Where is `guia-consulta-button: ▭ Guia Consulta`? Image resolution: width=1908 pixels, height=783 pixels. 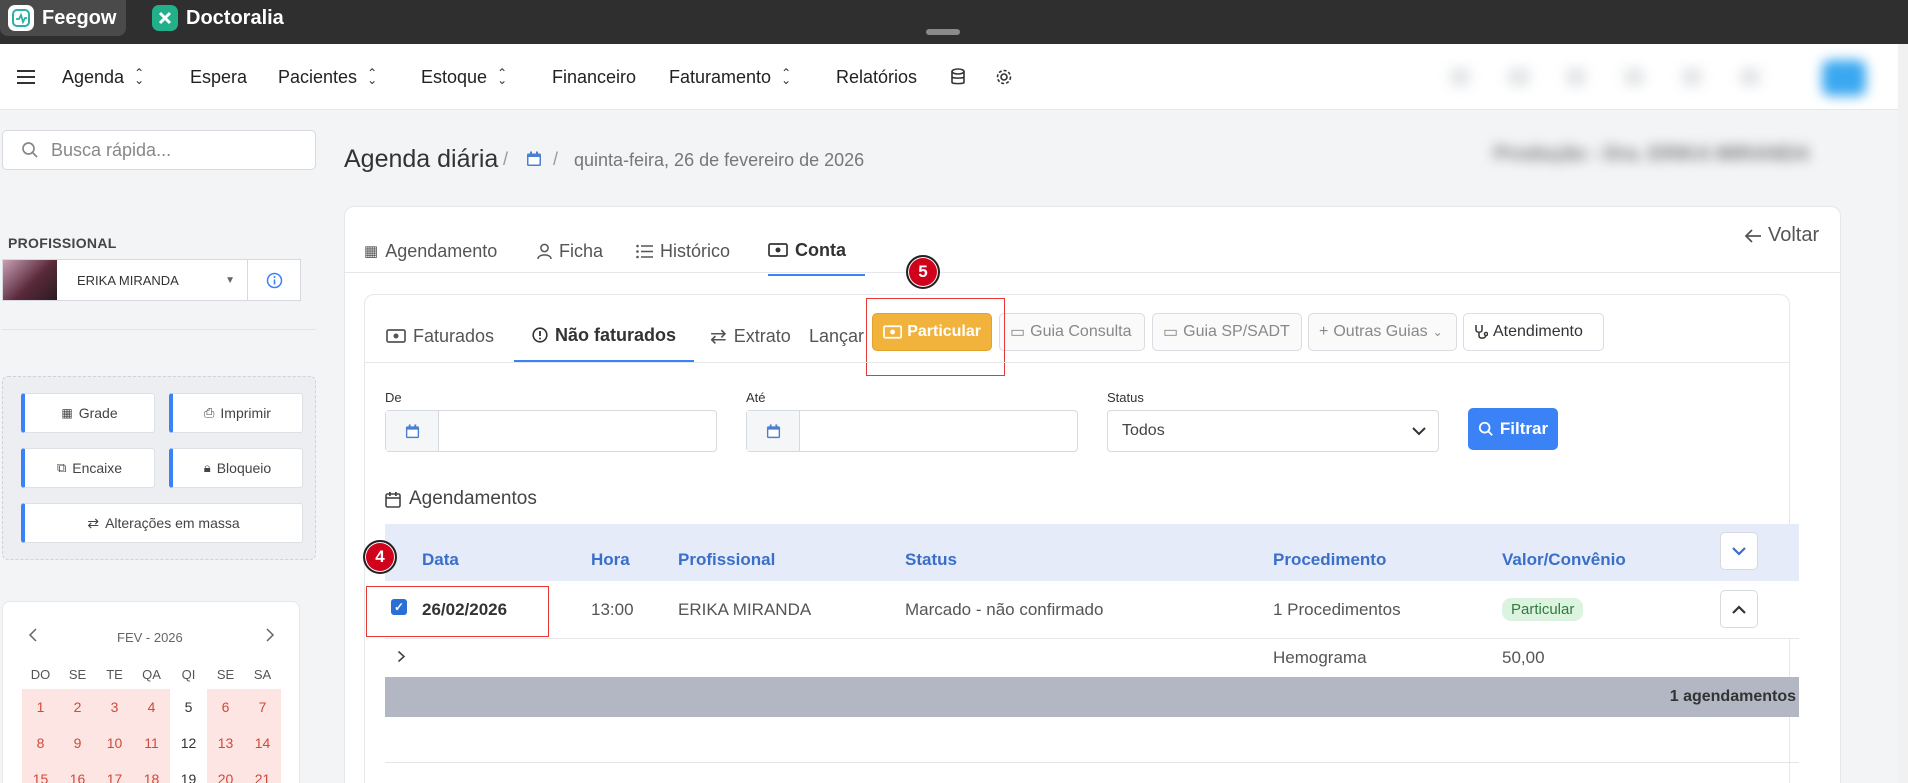
guia-consulta-button: ▭ Guia Consulta is located at coordinates (1072, 332).